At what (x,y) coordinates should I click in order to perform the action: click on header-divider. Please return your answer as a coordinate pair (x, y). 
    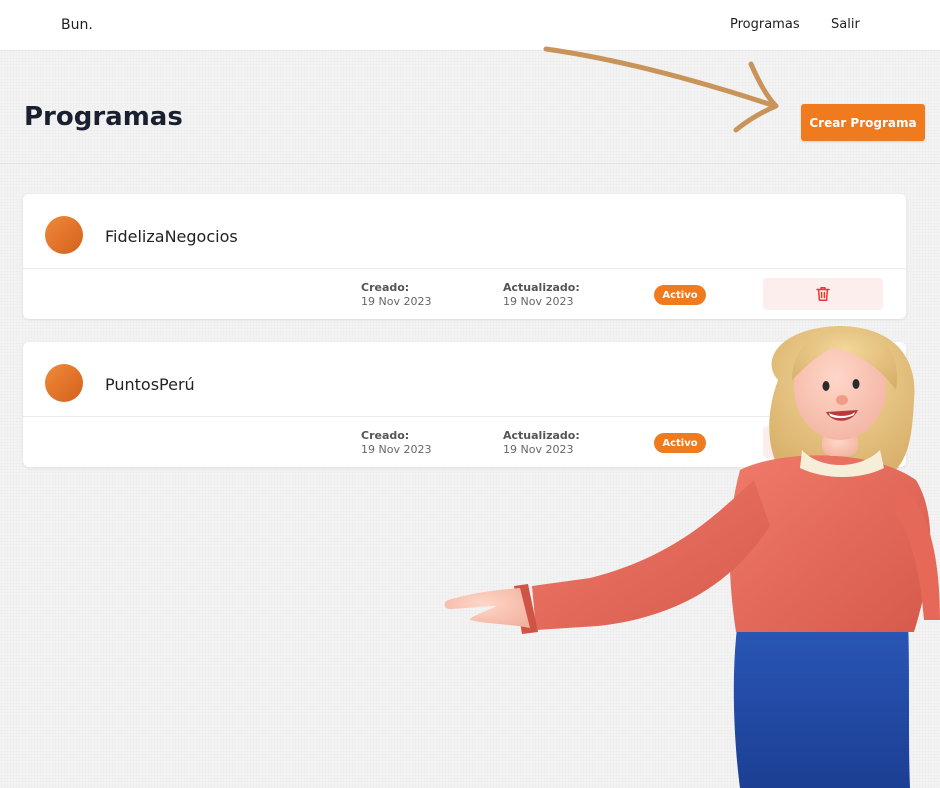
    Looking at the image, I should click on (470, 163).